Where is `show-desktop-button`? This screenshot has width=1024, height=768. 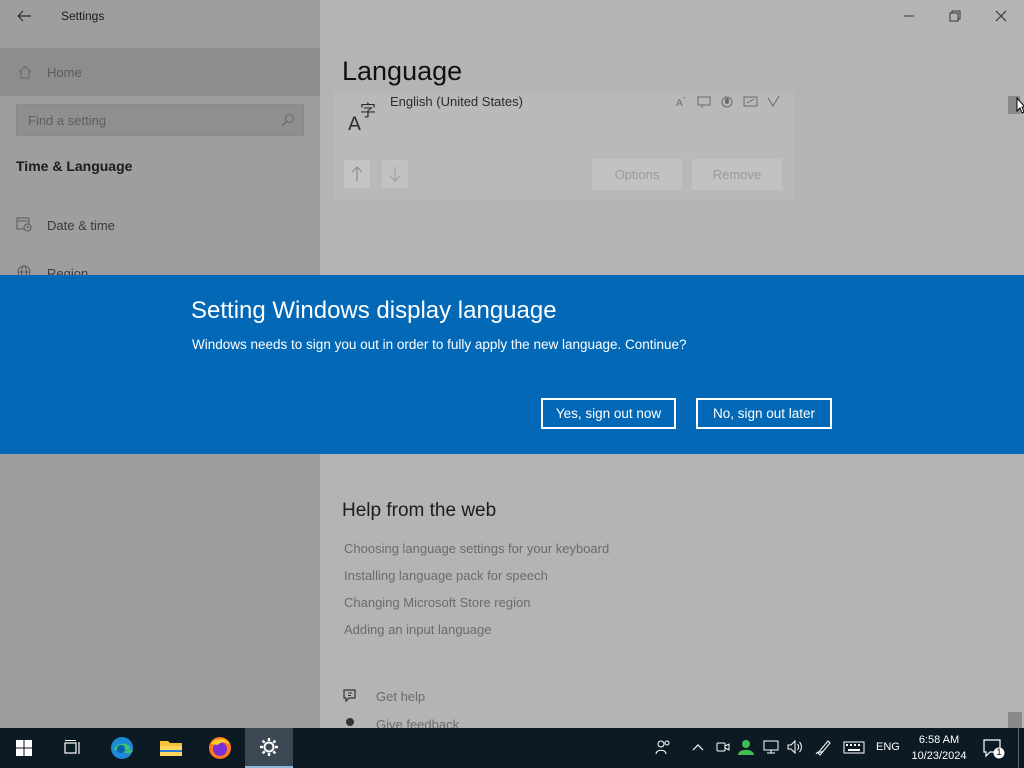 show-desktop-button is located at coordinates (1018, 748).